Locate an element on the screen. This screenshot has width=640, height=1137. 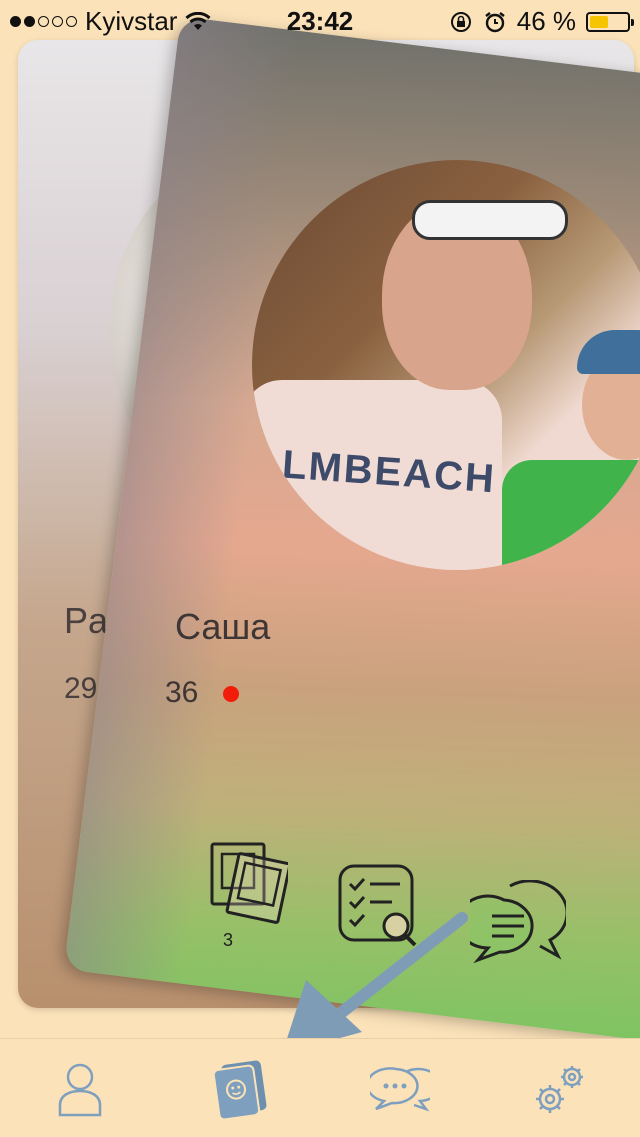
photos-icon is located at coordinates (248, 882).